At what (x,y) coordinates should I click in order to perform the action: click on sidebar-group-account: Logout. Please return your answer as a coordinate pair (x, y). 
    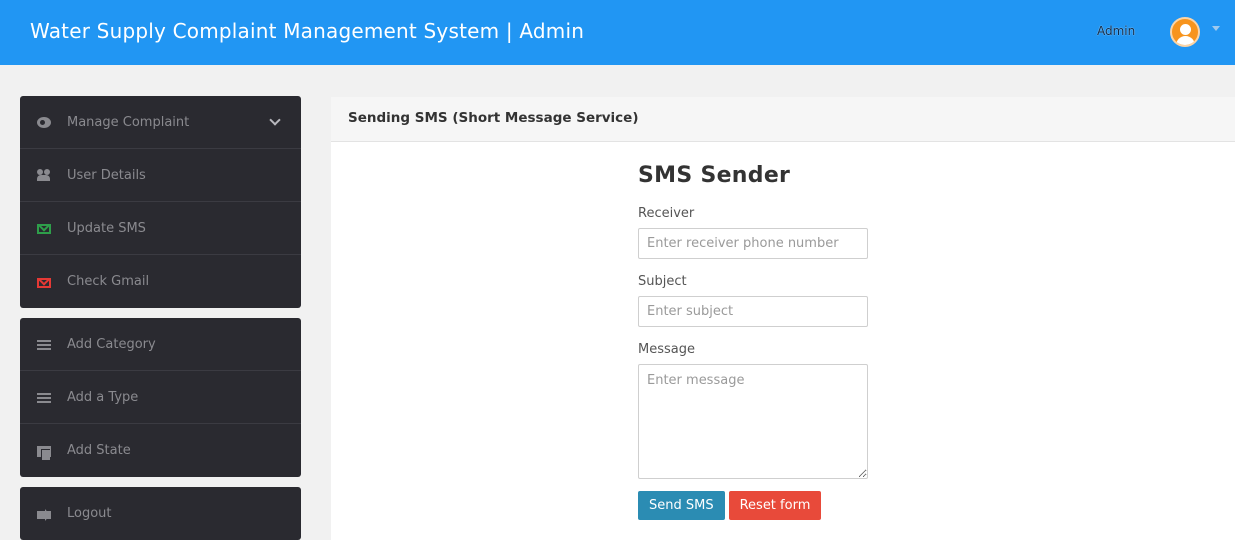
    Looking at the image, I should click on (160, 513).